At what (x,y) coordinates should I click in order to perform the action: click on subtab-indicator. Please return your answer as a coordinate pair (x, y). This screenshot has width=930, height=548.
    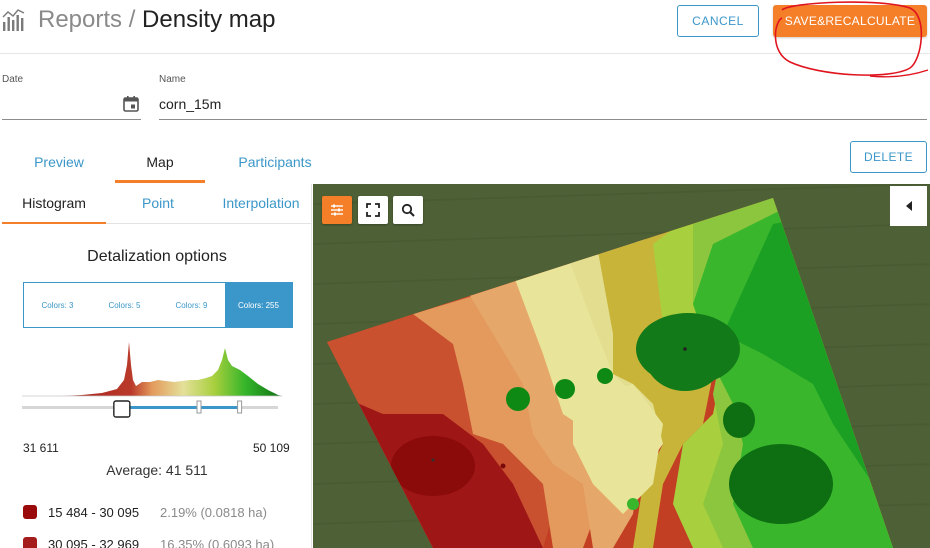
    Looking at the image, I should click on (54, 223).